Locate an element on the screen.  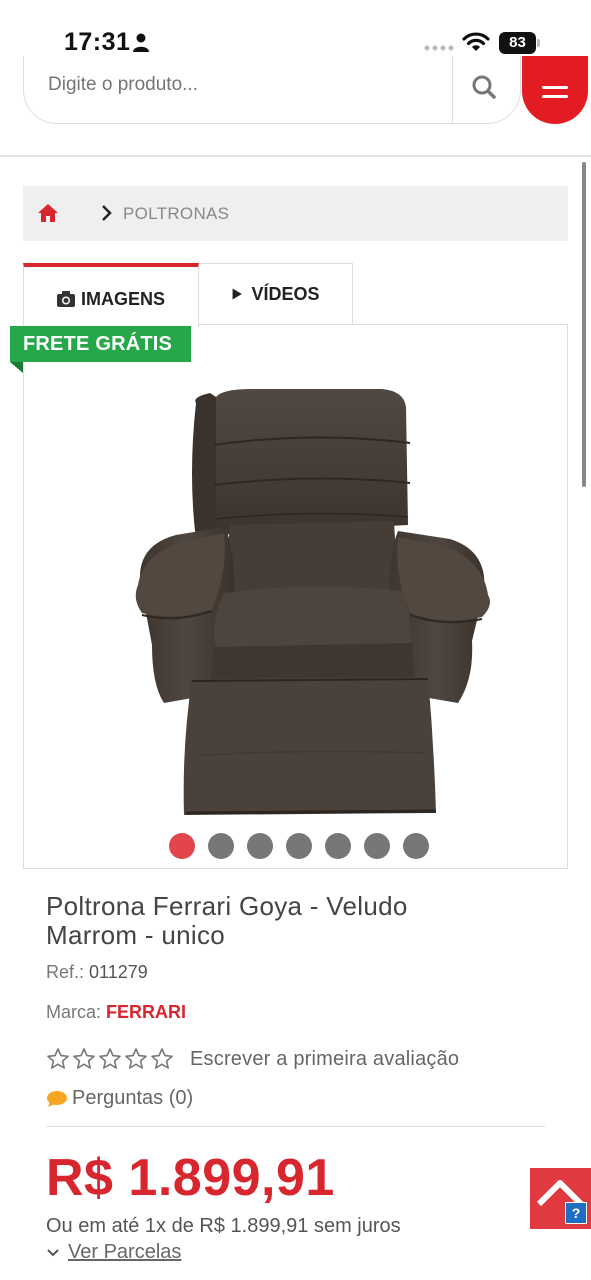
search-icon is located at coordinates (484, 89).